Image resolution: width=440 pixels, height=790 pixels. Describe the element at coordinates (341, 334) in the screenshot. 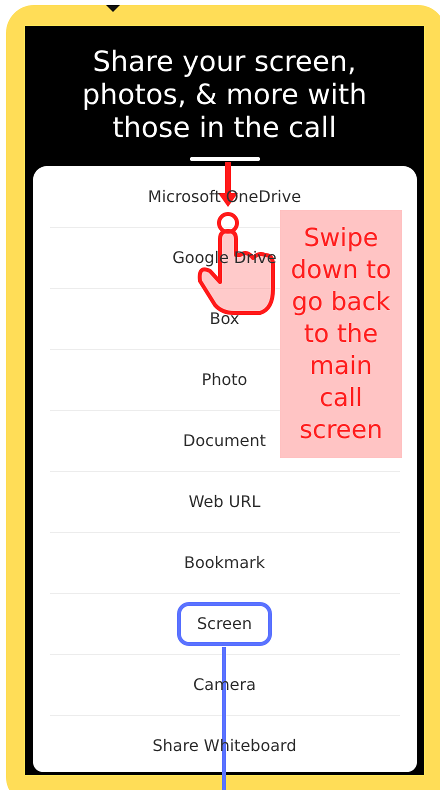

I see `callout-text: Swipe down to go back to the main call screen` at that location.